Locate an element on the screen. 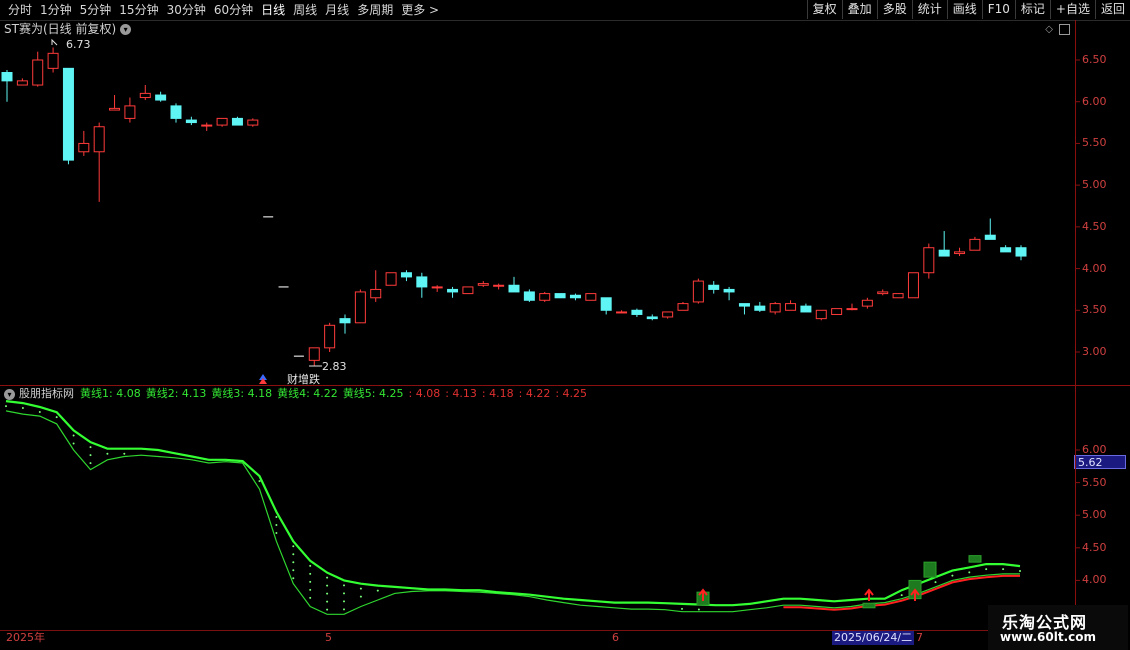  date-label-year: 2025年 is located at coordinates (25, 637).